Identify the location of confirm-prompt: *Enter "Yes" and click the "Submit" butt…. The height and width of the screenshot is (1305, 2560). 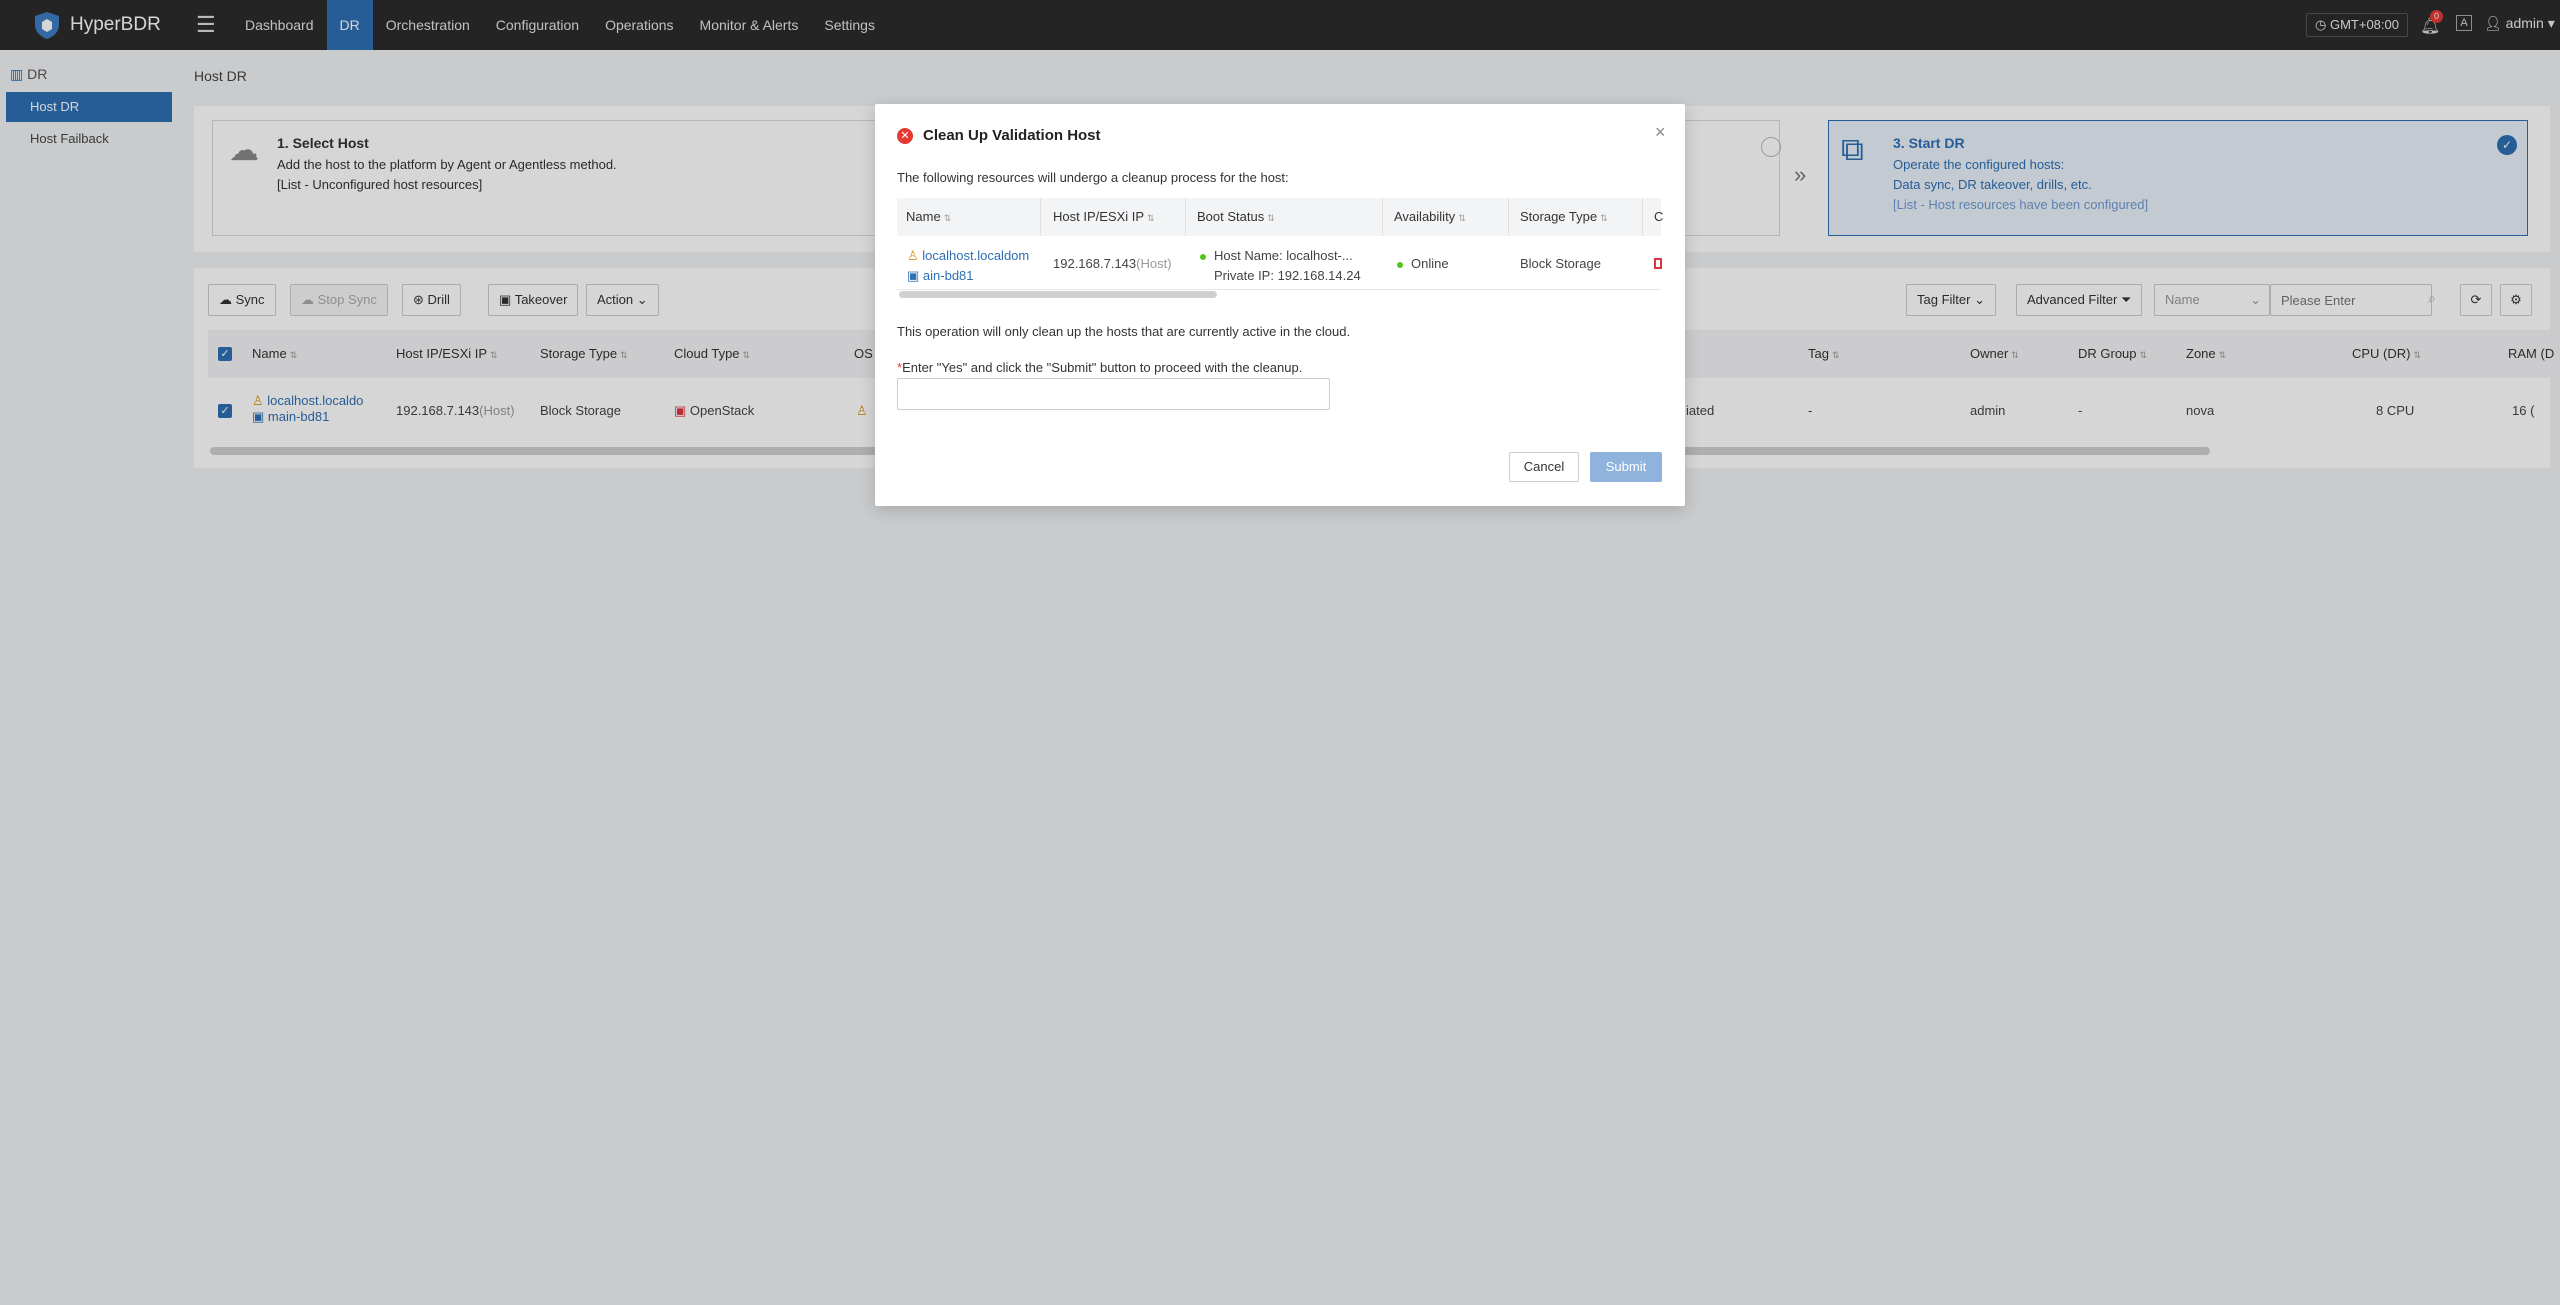
(1099, 367).